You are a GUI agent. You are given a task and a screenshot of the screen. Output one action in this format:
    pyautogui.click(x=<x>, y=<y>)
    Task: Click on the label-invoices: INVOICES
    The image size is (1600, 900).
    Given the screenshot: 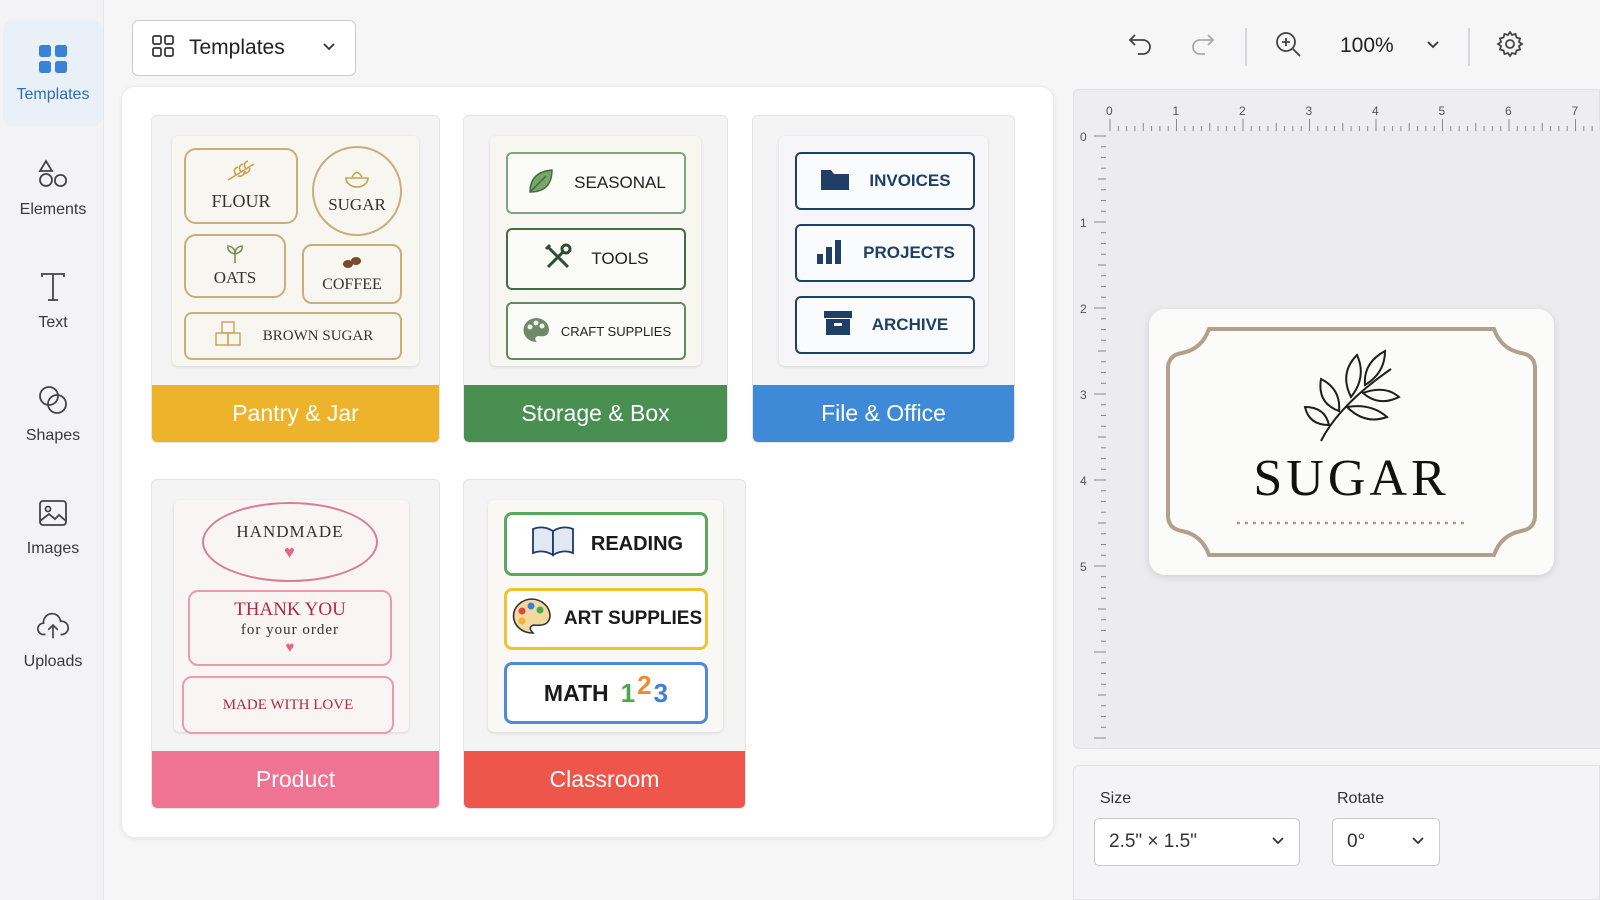 What is the action you would take?
    pyautogui.click(x=885, y=181)
    